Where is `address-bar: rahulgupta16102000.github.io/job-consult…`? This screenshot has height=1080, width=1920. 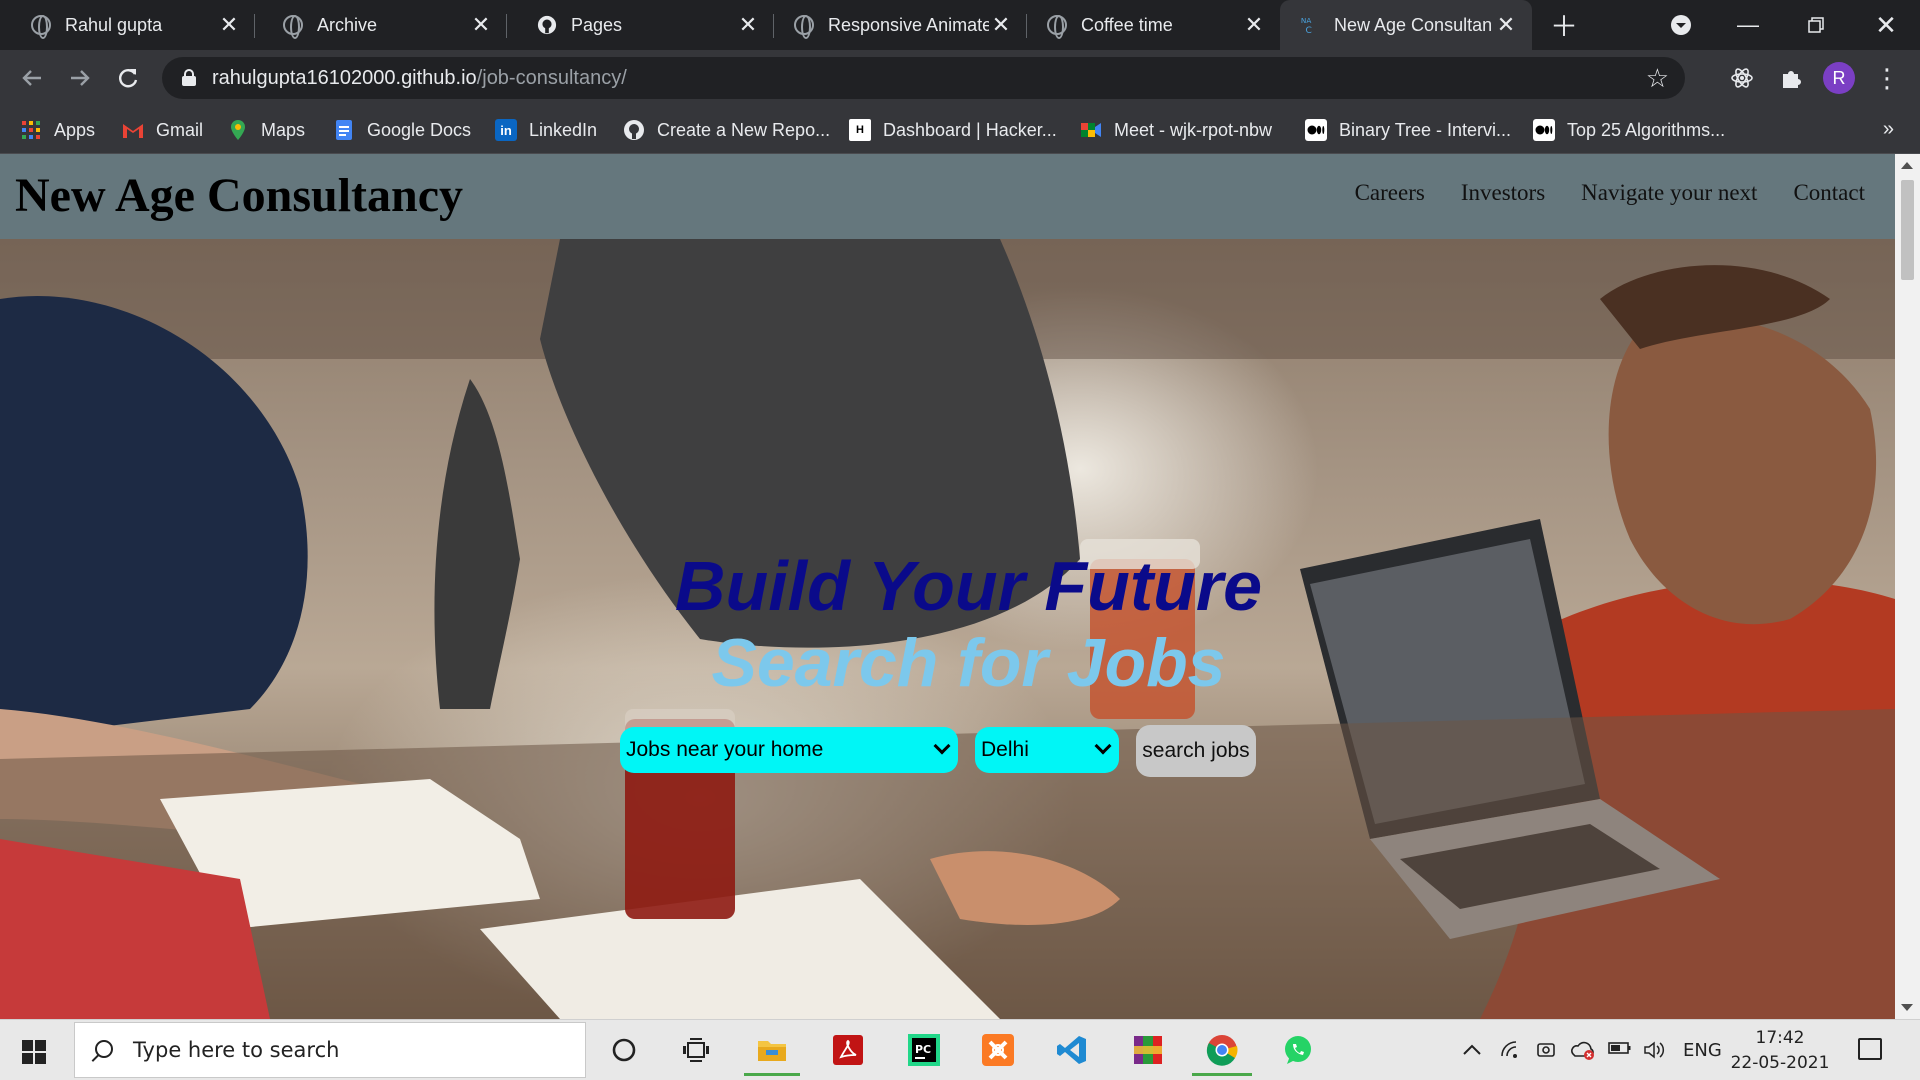 address-bar: rahulgupta16102000.github.io/job-consult… is located at coordinates (923, 78).